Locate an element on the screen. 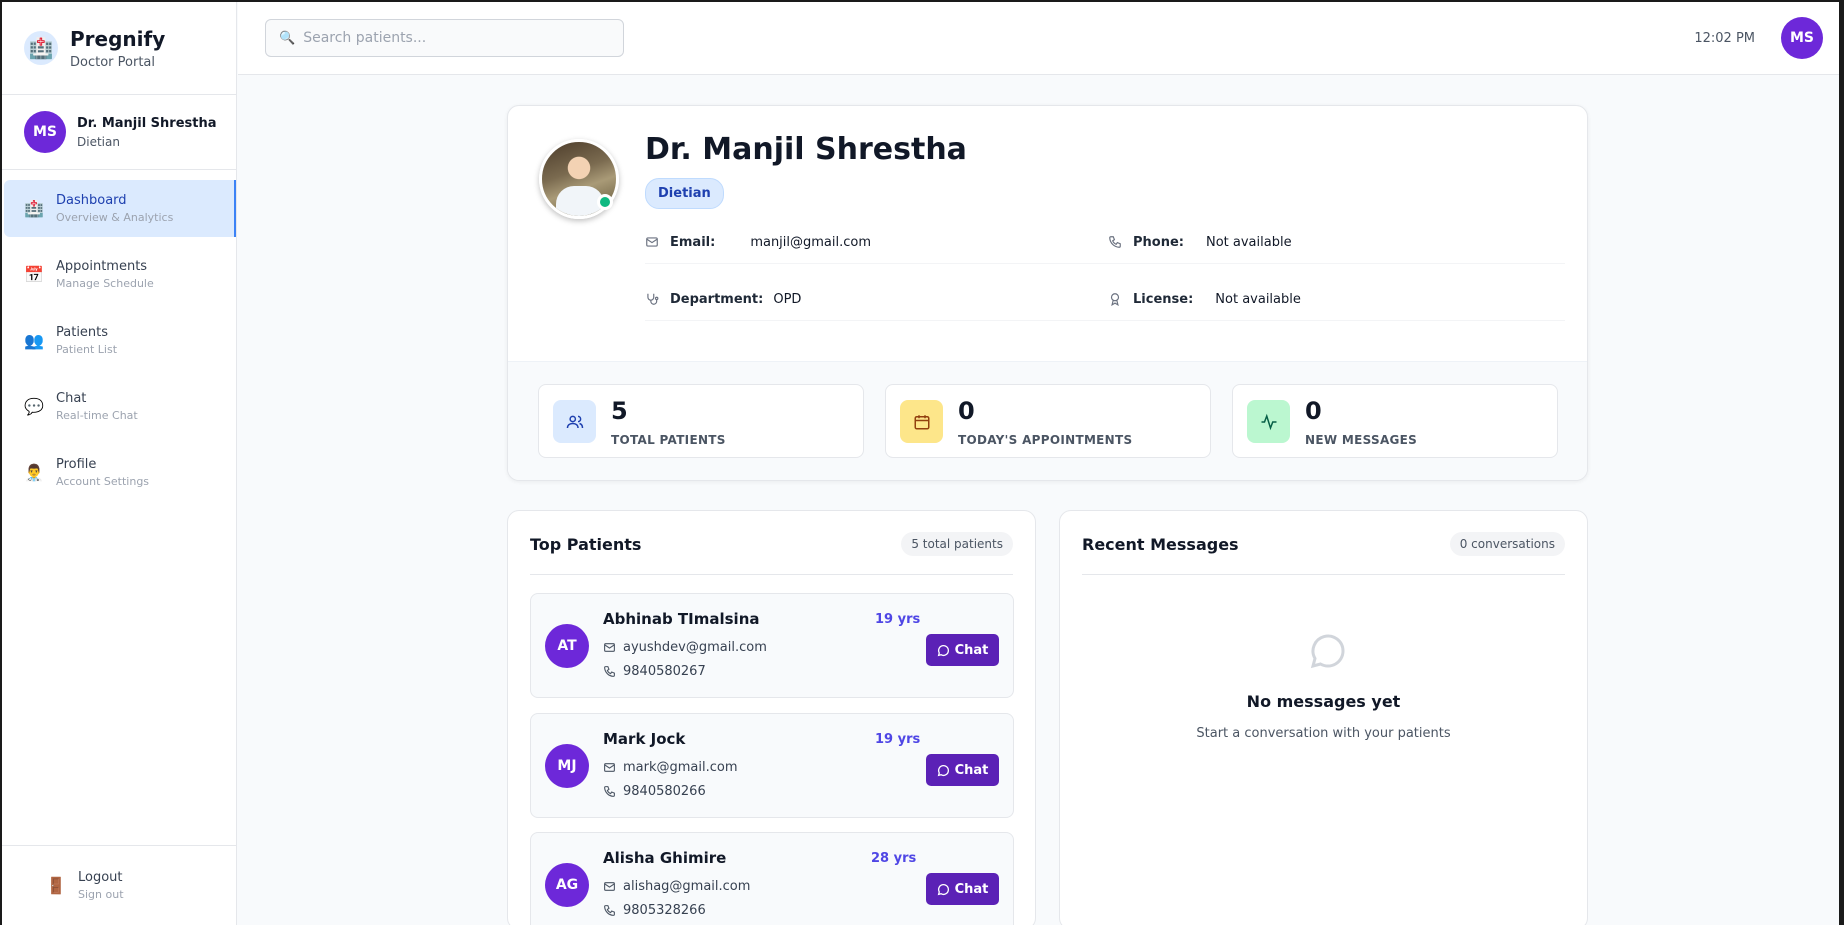 The width and height of the screenshot is (1844, 925). search-box: 🔍 is located at coordinates (444, 38).